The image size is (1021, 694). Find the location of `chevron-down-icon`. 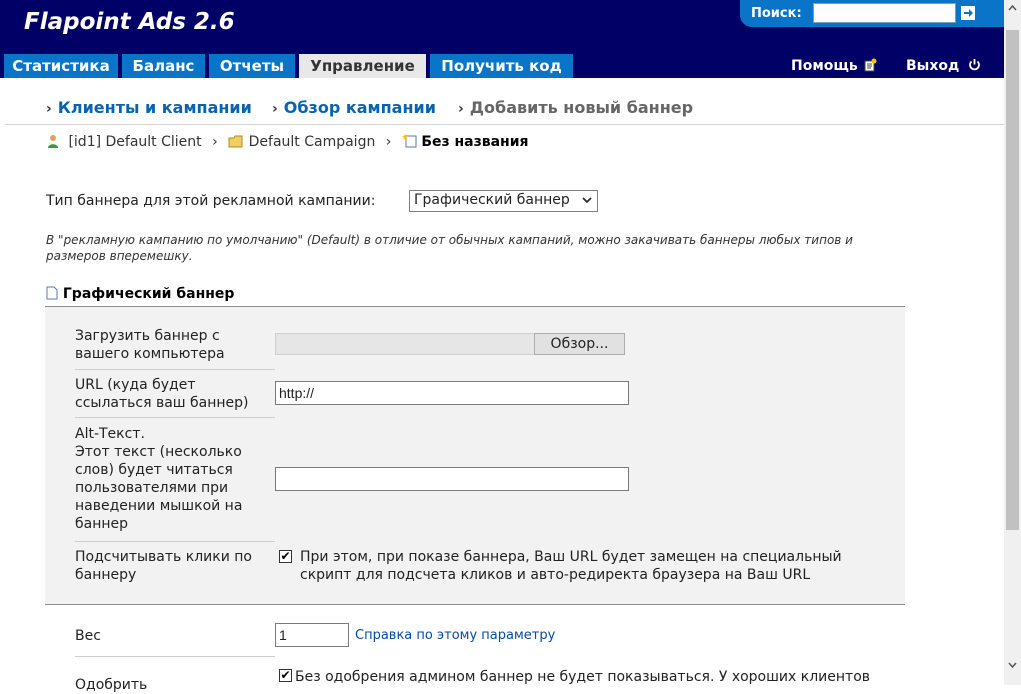

chevron-down-icon is located at coordinates (587, 200).